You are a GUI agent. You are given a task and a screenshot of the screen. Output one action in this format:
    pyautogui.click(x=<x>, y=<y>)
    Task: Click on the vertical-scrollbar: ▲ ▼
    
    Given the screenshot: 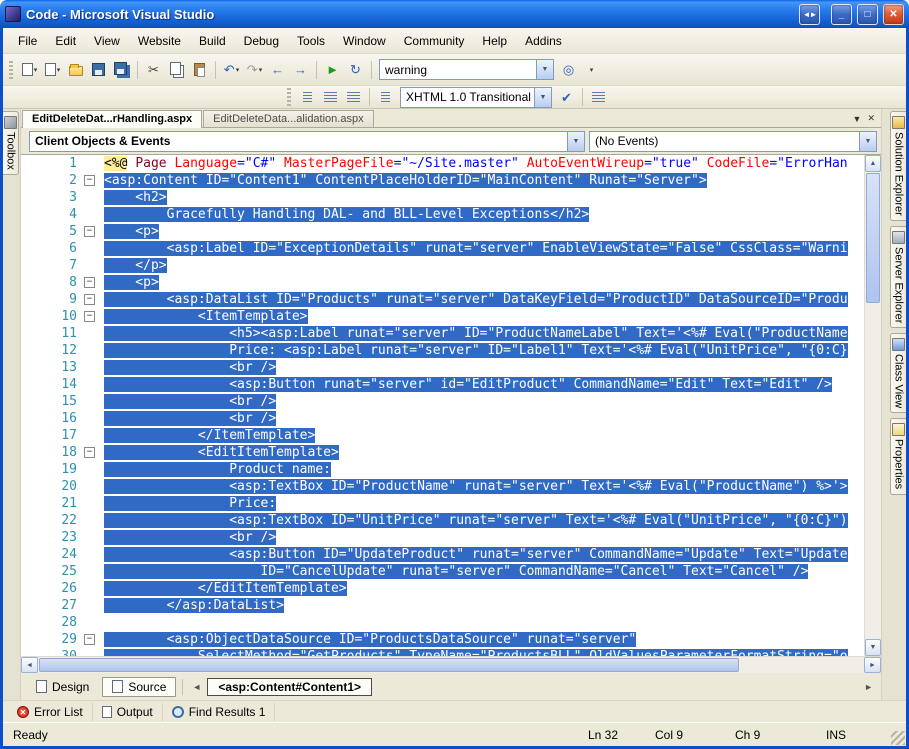 What is the action you would take?
    pyautogui.click(x=872, y=405)
    